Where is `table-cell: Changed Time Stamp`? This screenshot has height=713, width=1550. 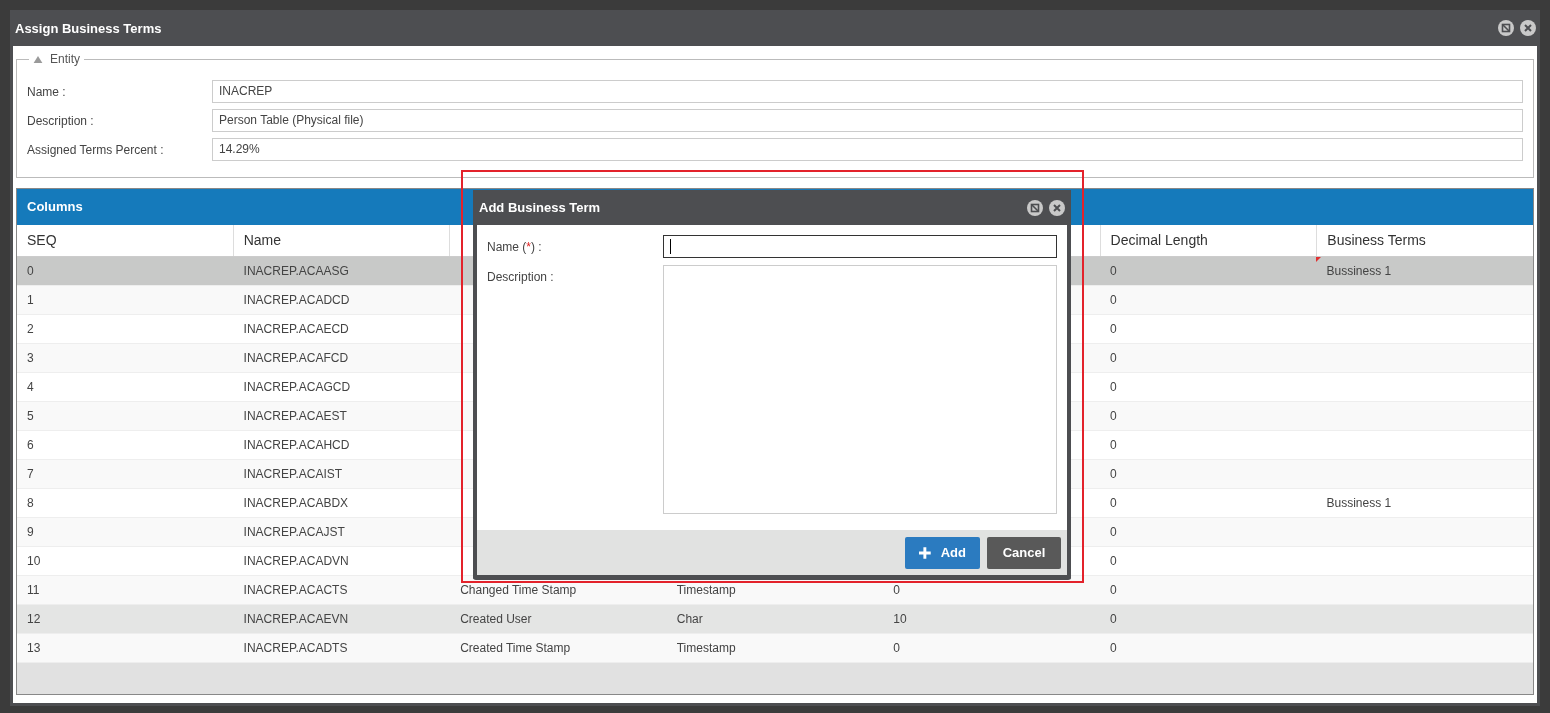
table-cell: Changed Time Stamp is located at coordinates (518, 590).